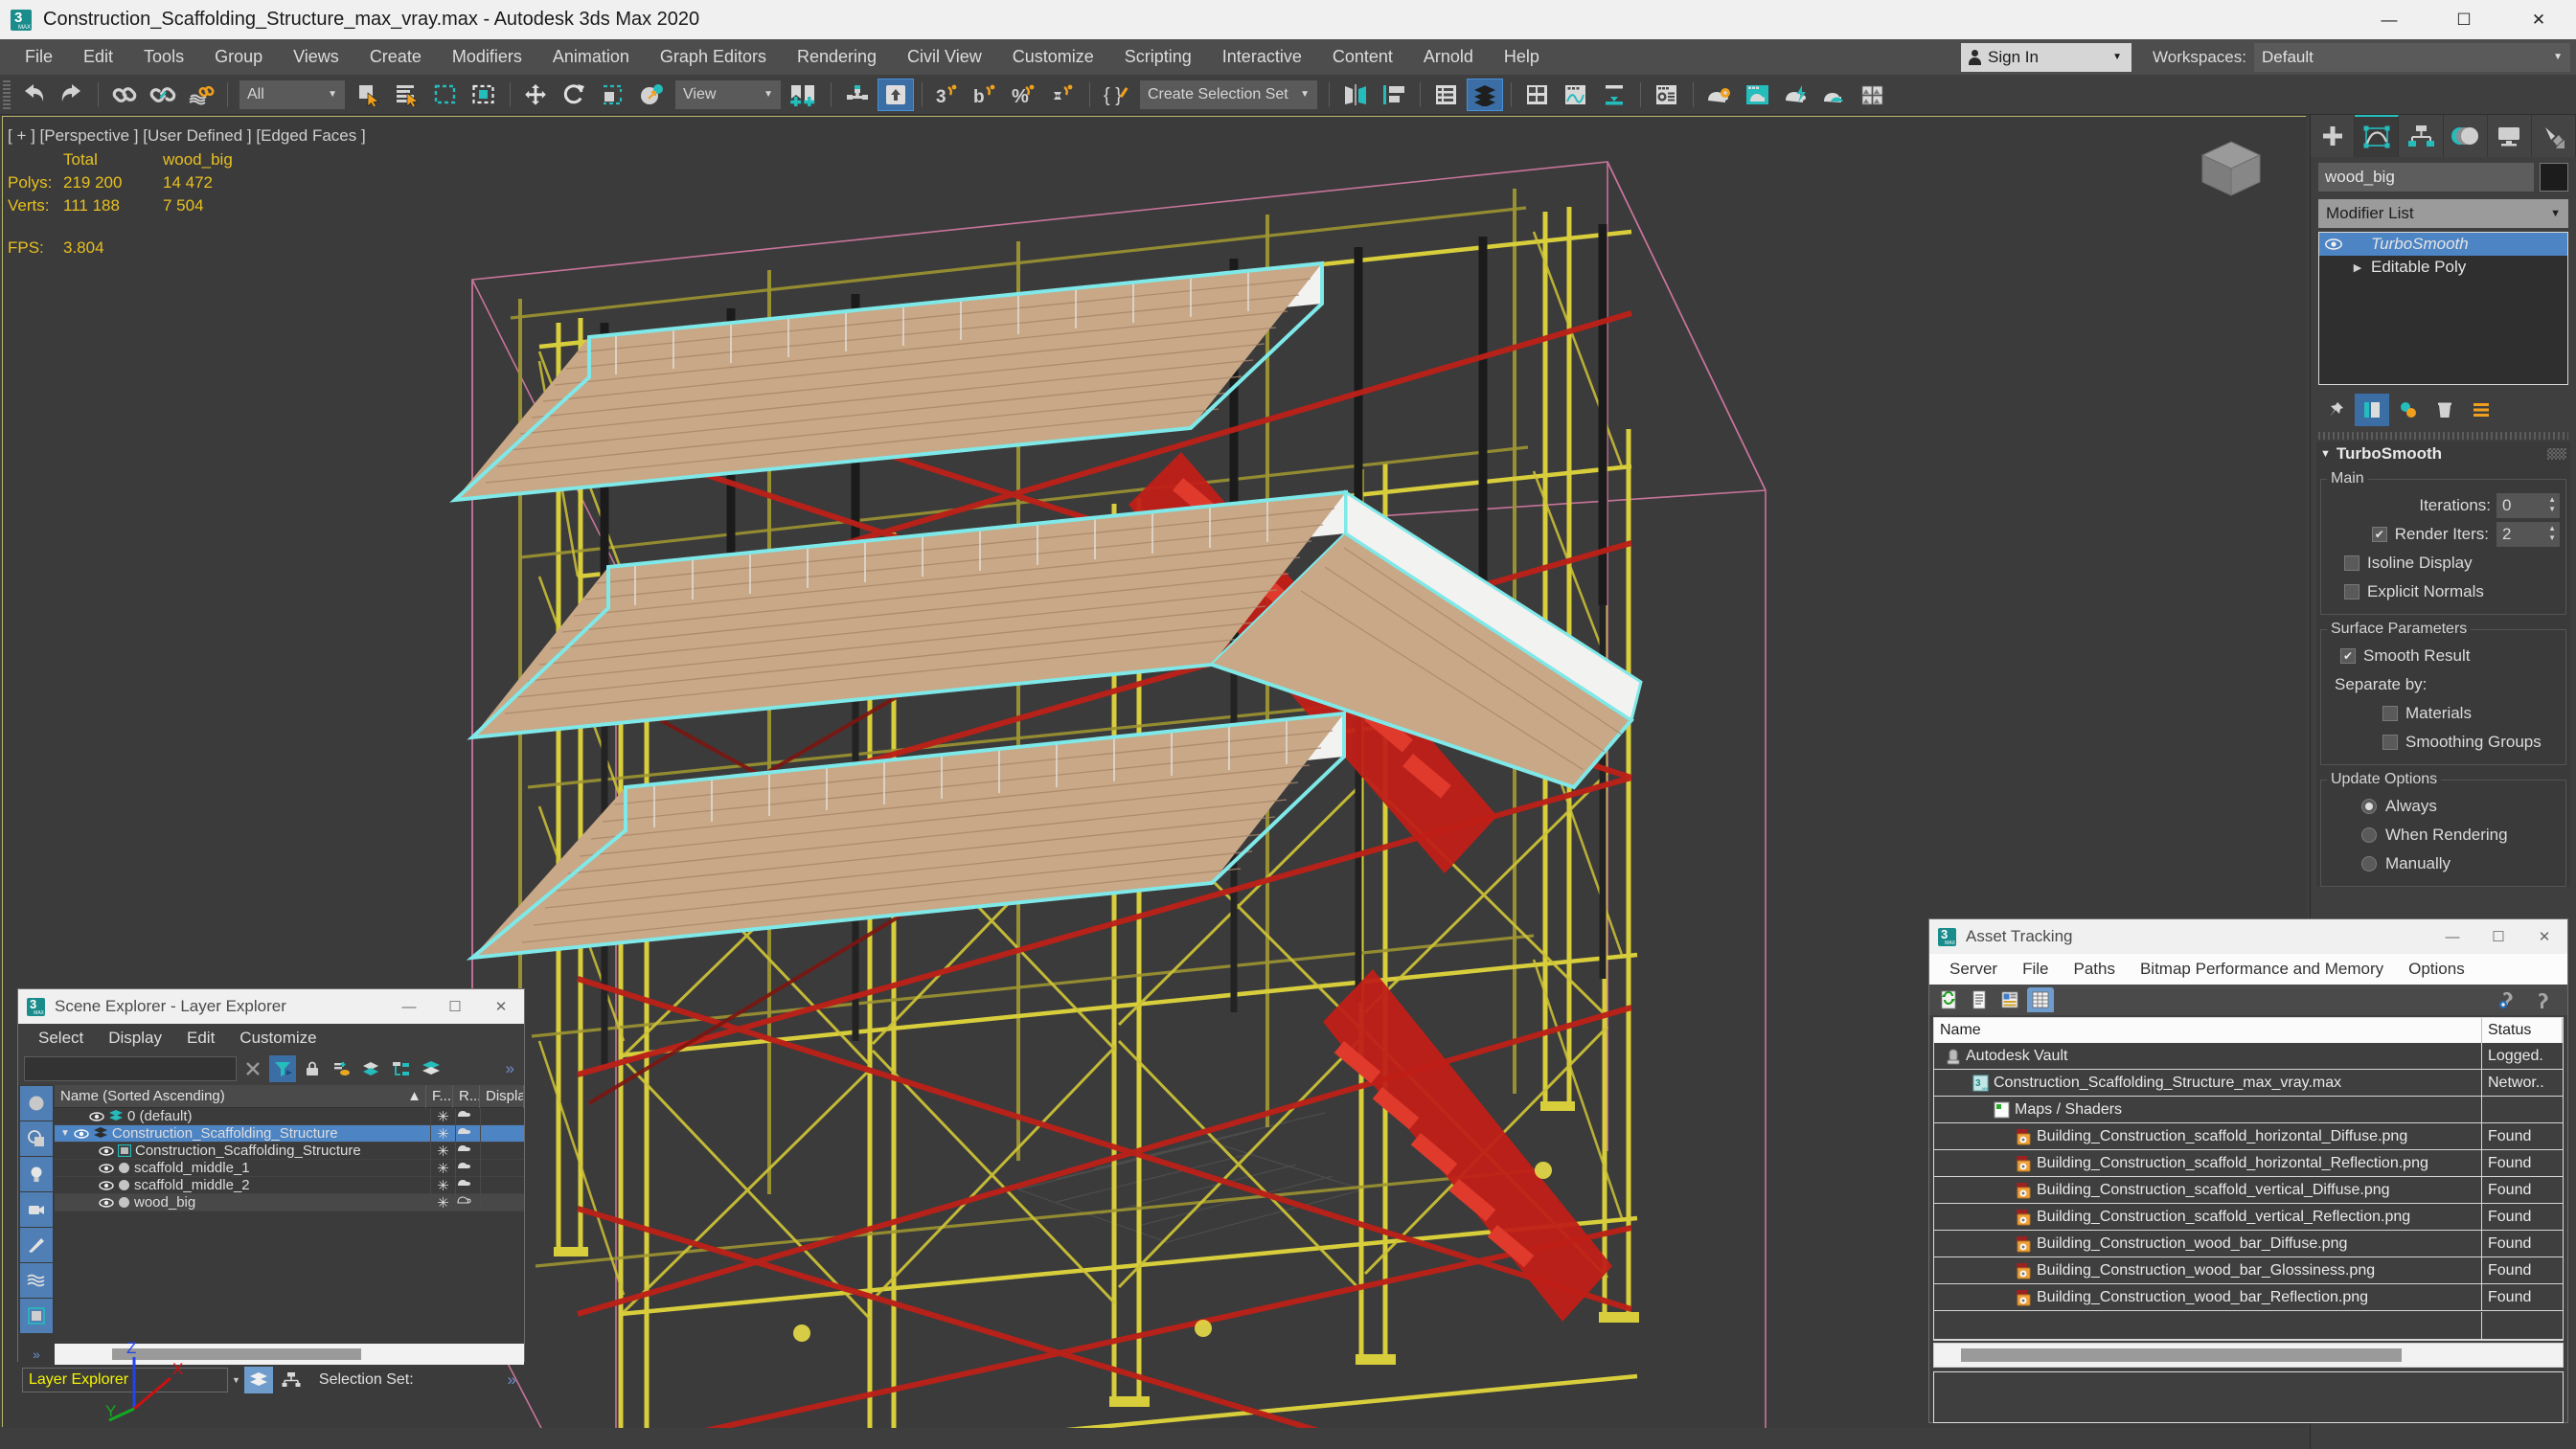 This screenshot has width=2576, height=1449. I want to click on layer-explorer-toggle, so click(258, 1380).